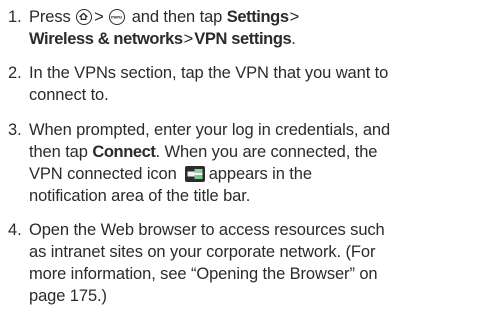 The height and width of the screenshot is (325, 485). What do you see at coordinates (106, 39) in the screenshot?
I see `wireless-networks-label: Wireless & networks` at bounding box center [106, 39].